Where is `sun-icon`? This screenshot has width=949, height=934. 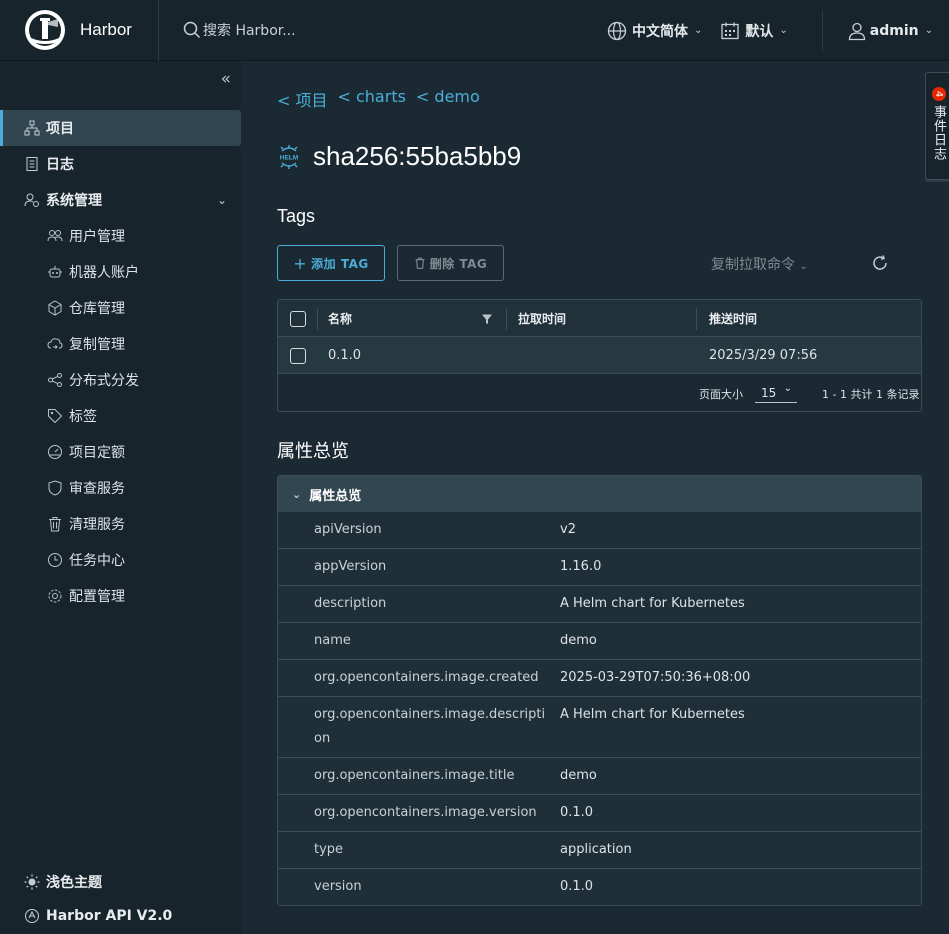
sun-icon is located at coordinates (32, 882).